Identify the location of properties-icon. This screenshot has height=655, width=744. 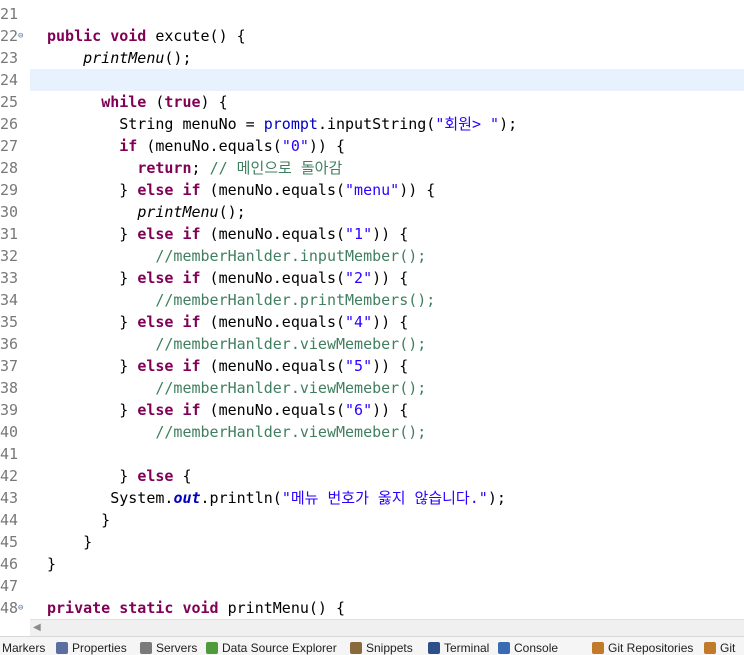
(62, 648).